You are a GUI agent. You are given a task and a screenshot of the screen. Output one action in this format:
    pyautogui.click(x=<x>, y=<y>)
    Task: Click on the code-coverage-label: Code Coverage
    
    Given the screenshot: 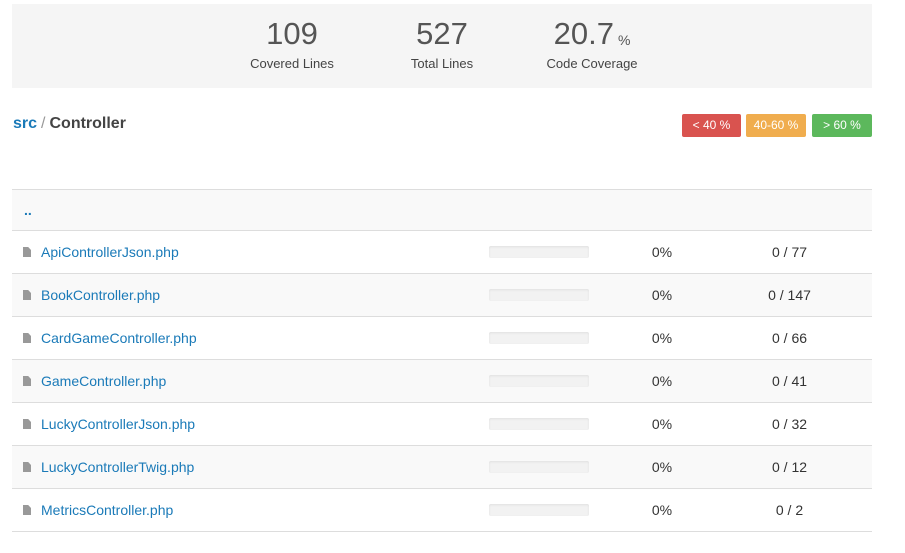 What is the action you would take?
    pyautogui.click(x=592, y=63)
    